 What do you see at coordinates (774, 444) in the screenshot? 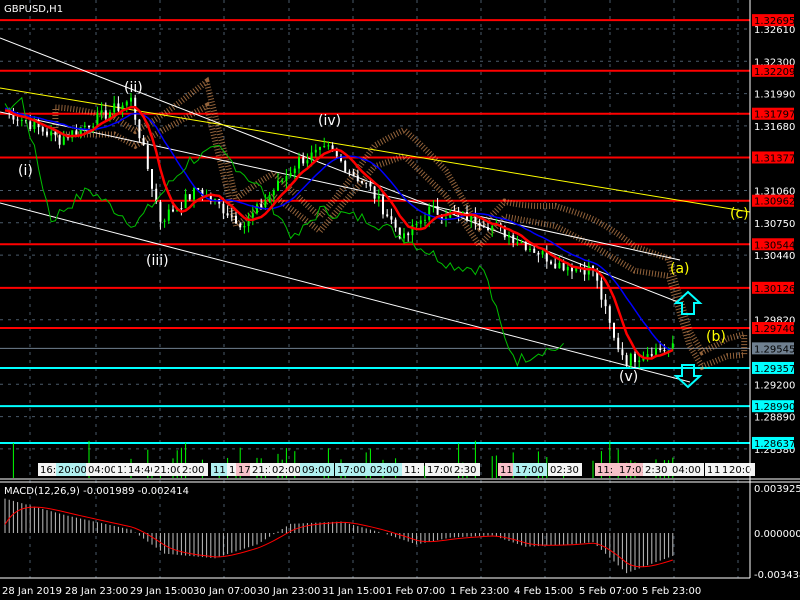
I see `support-level-price-label: 1.28637` at bounding box center [774, 444].